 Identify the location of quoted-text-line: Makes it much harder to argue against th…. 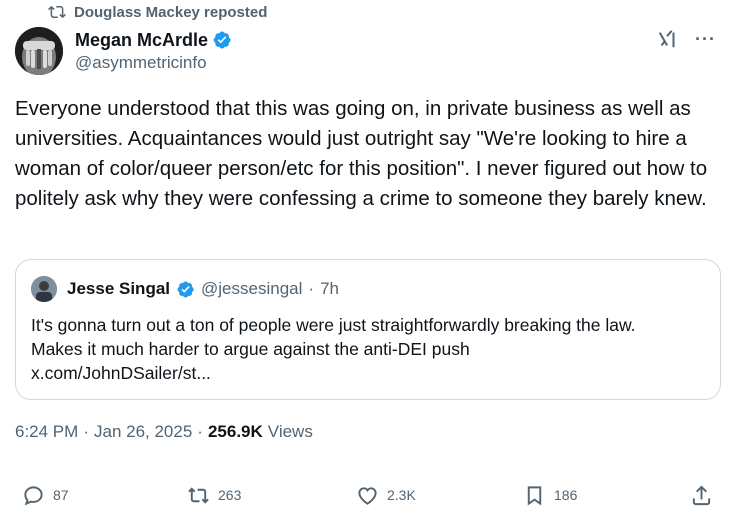
(250, 349).